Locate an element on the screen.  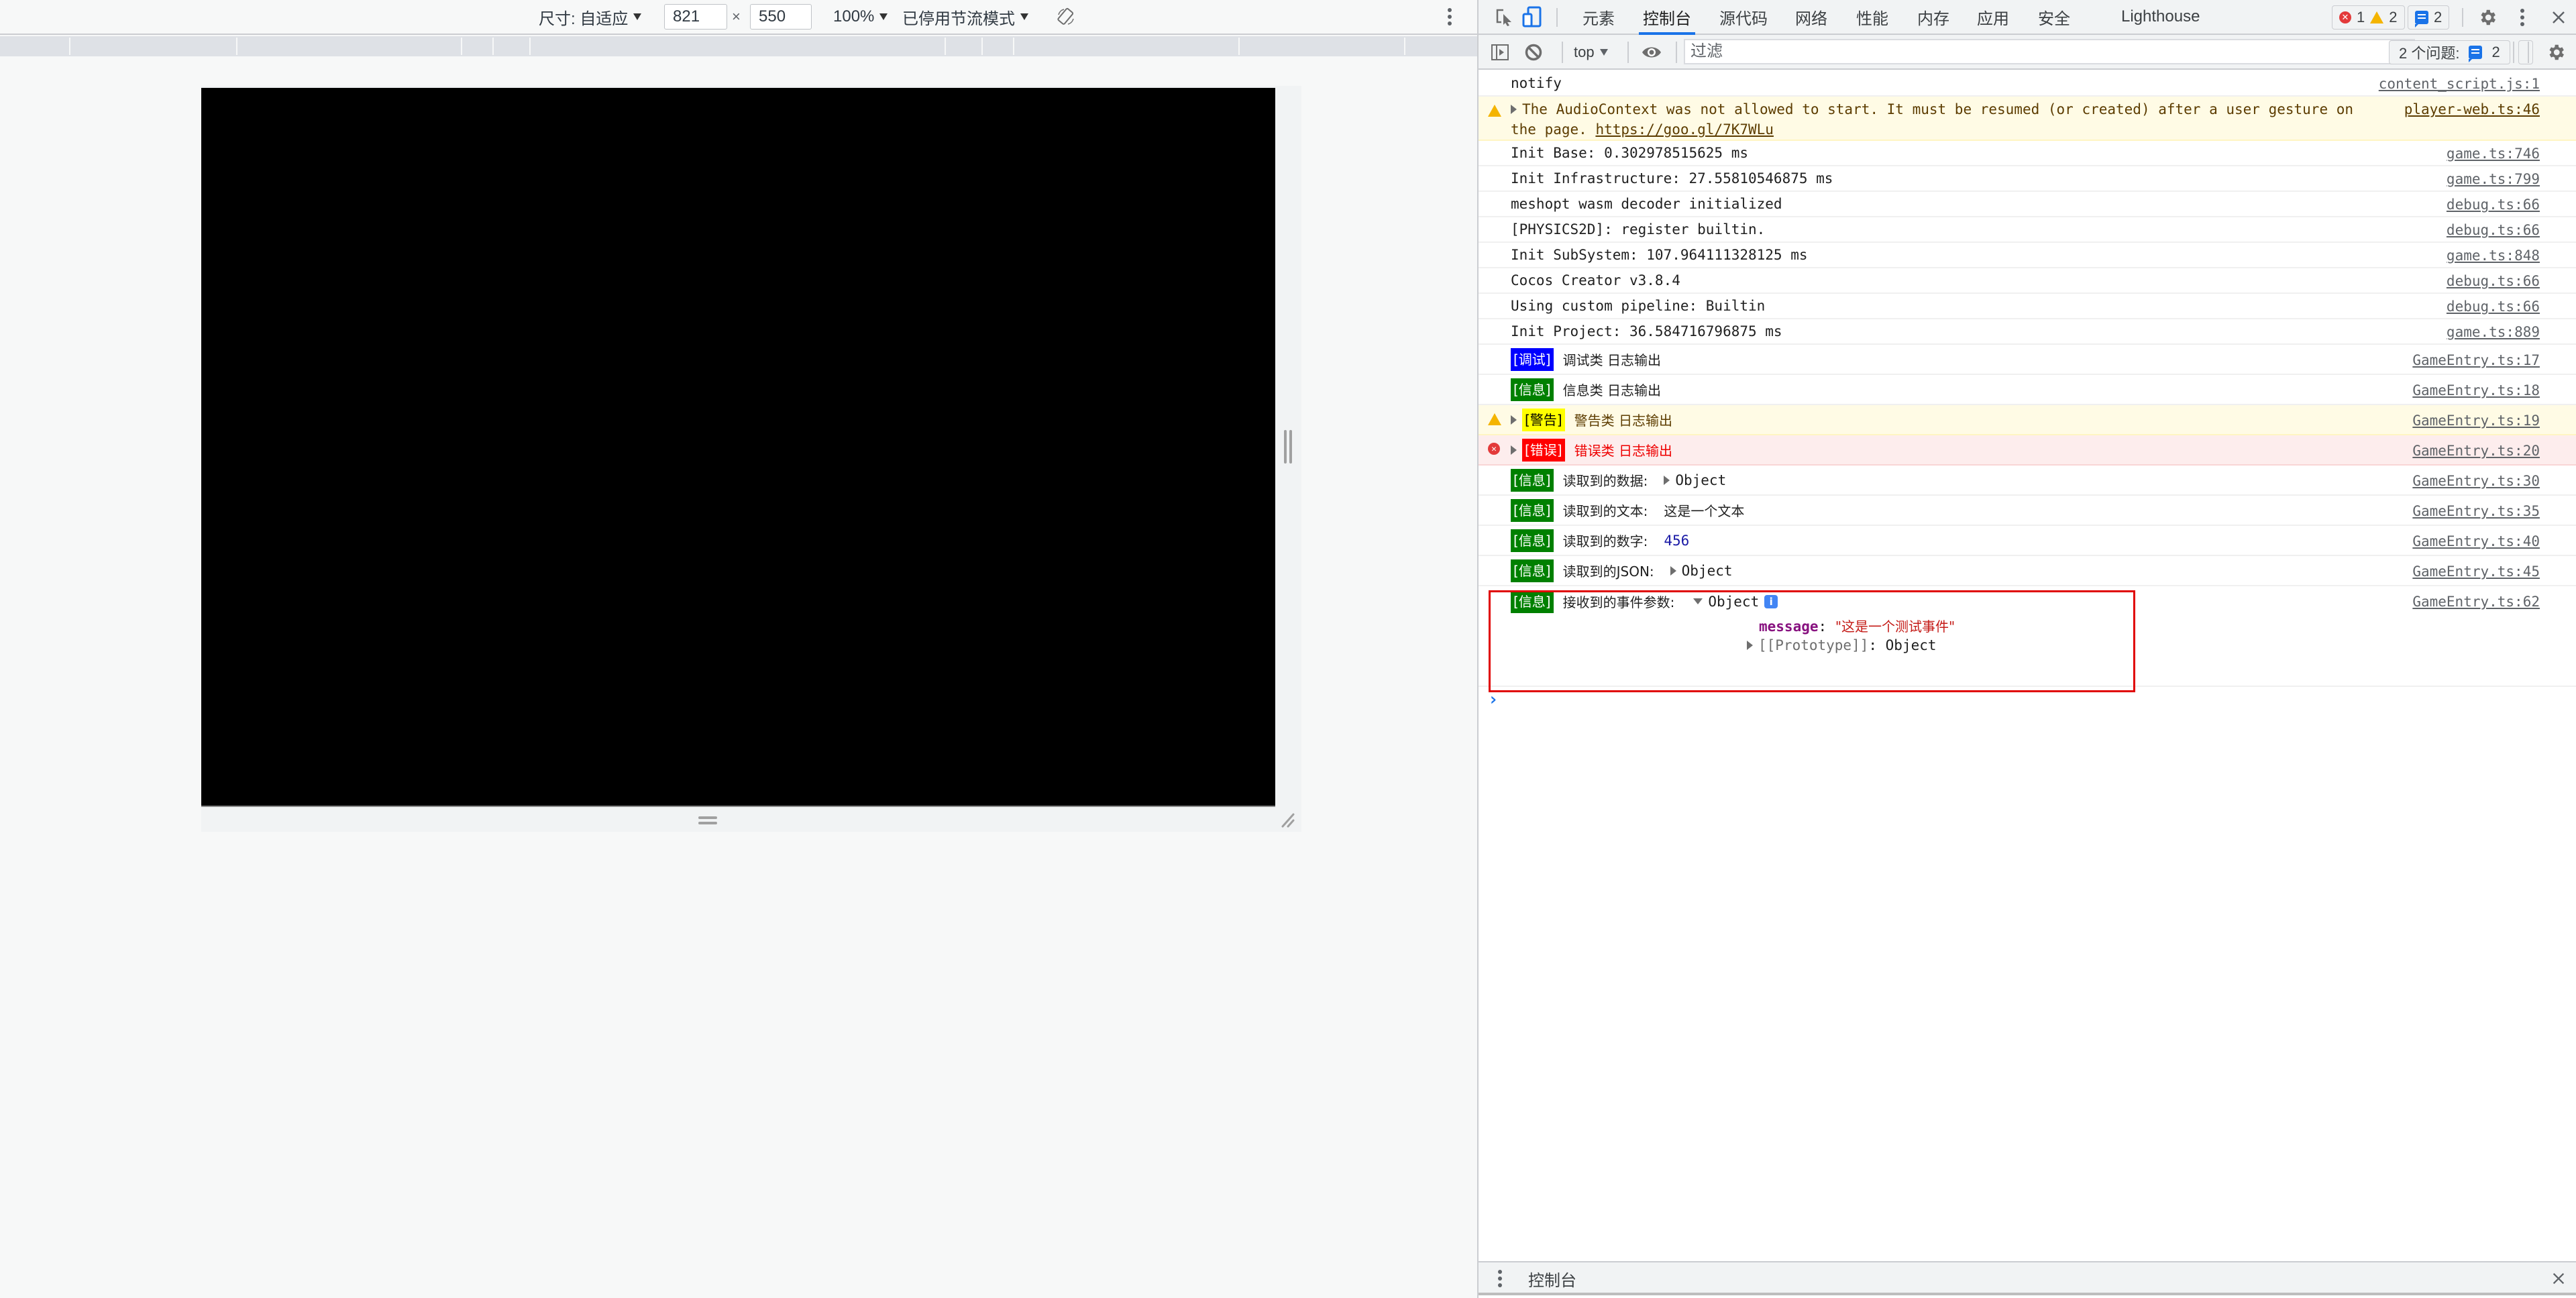
resize-handle-right is located at coordinates (1288, 447).